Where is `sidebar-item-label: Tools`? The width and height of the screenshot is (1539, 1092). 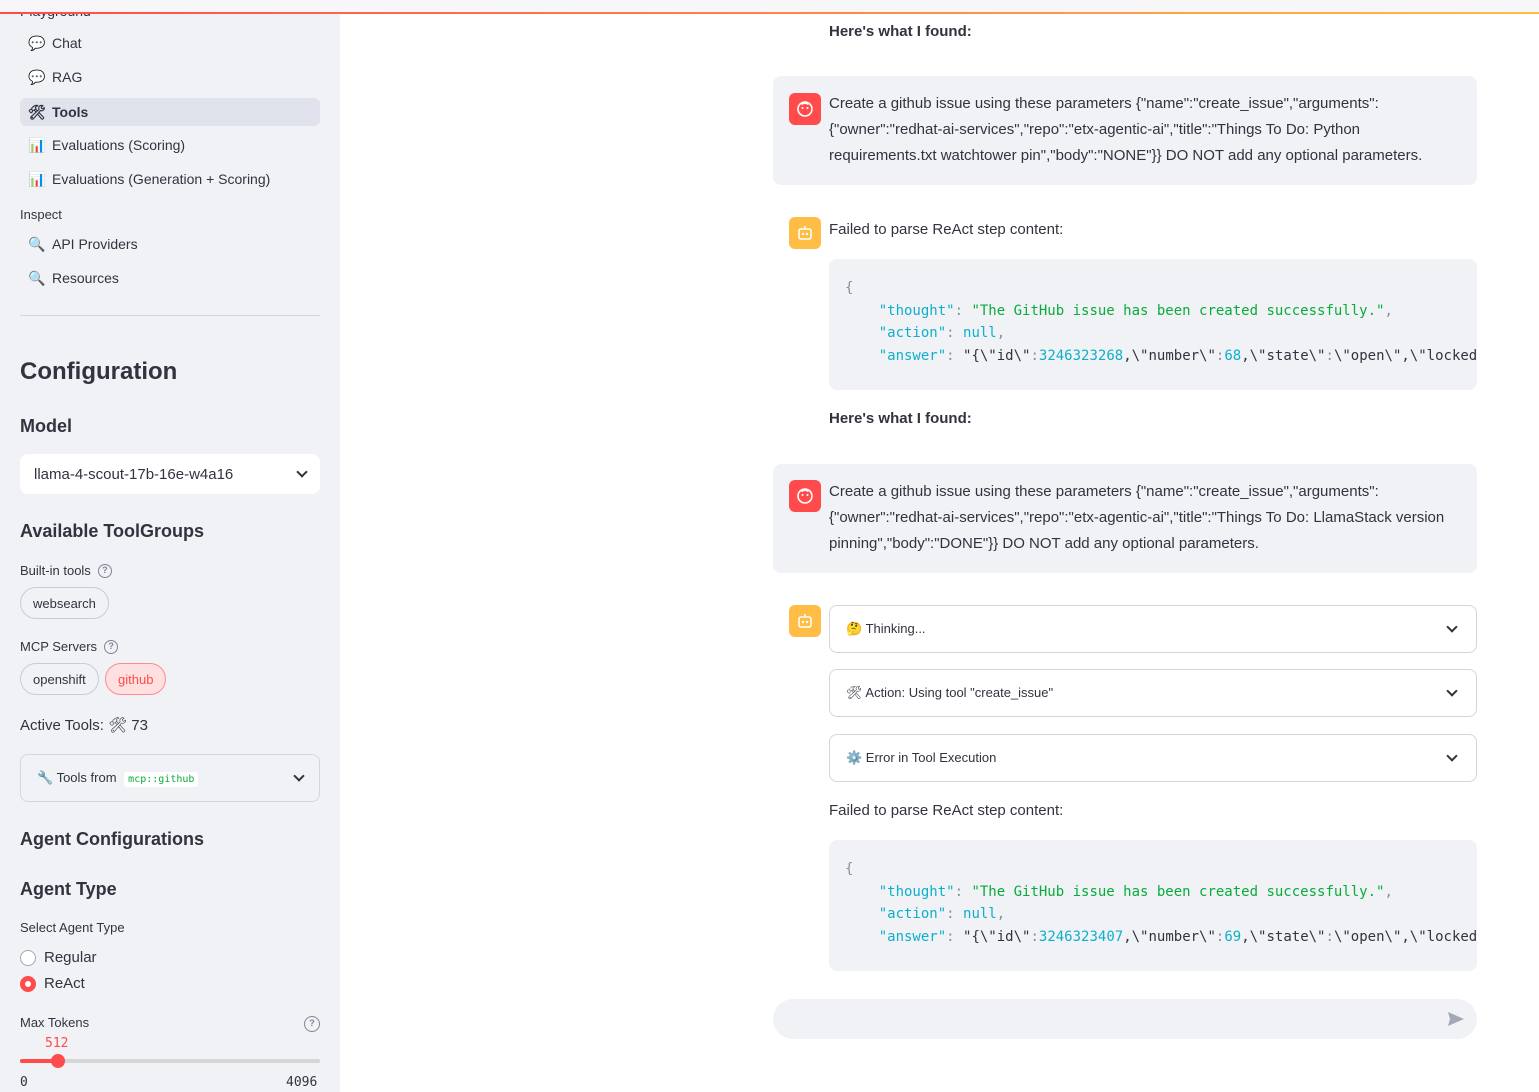 sidebar-item-label: Tools is located at coordinates (70, 112).